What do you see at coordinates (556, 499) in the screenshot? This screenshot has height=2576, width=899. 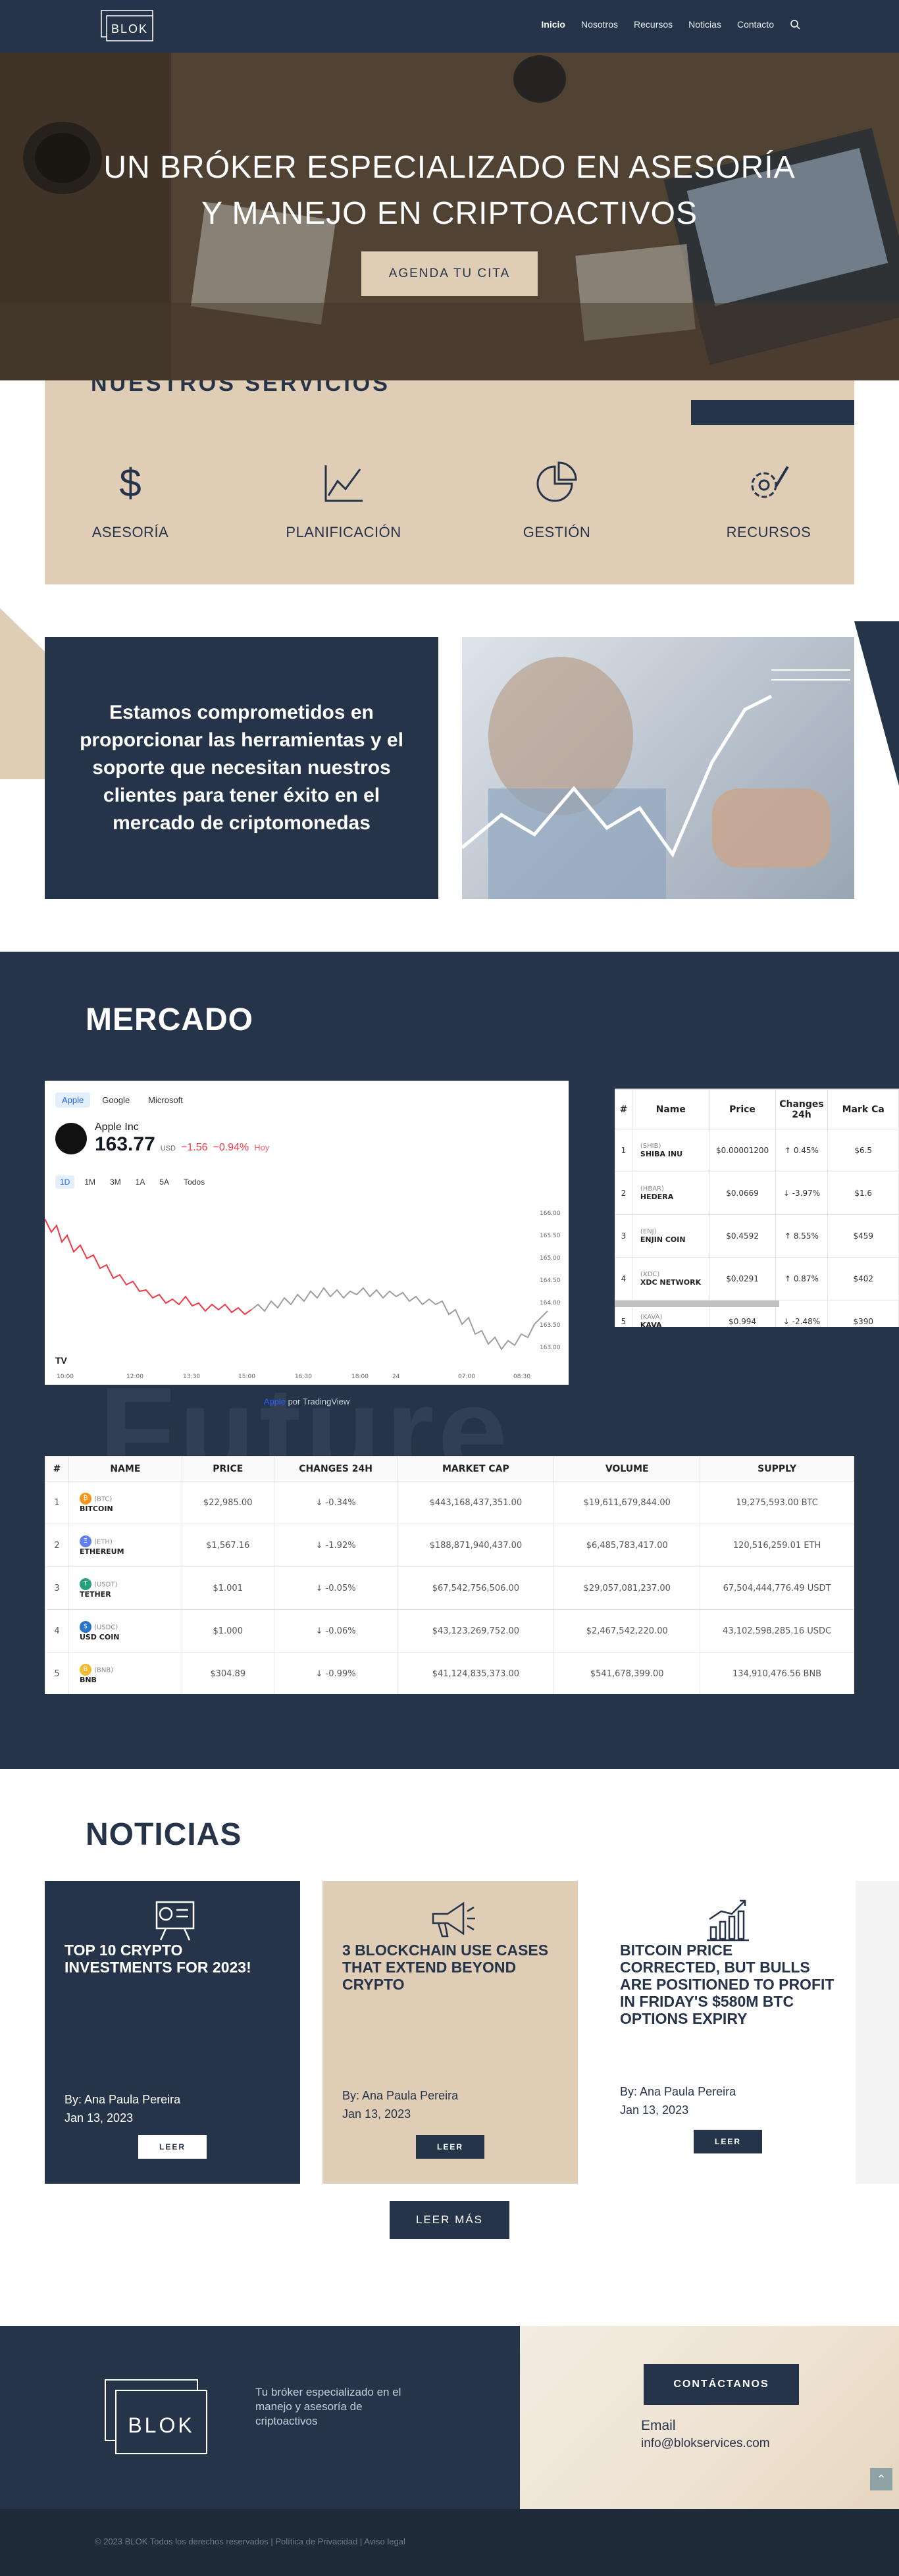 I see `service-gestion: GESTIÓN` at bounding box center [556, 499].